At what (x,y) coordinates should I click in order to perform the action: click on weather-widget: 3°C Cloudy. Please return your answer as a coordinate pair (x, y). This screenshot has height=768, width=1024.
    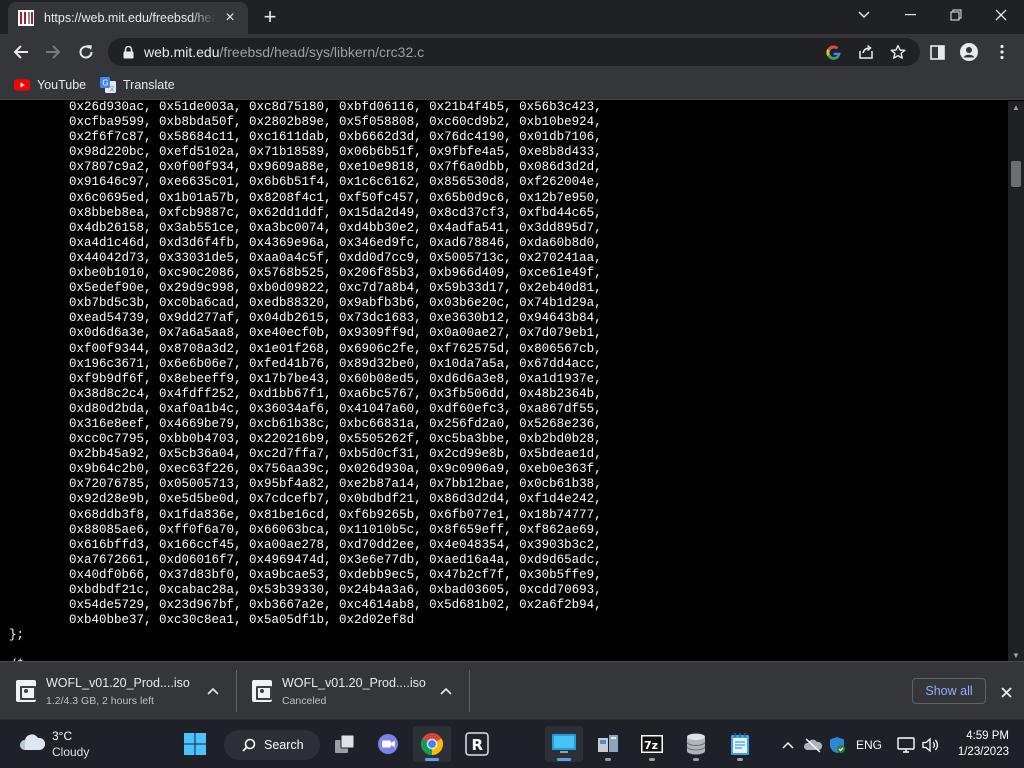
    Looking at the image, I should click on (53, 744).